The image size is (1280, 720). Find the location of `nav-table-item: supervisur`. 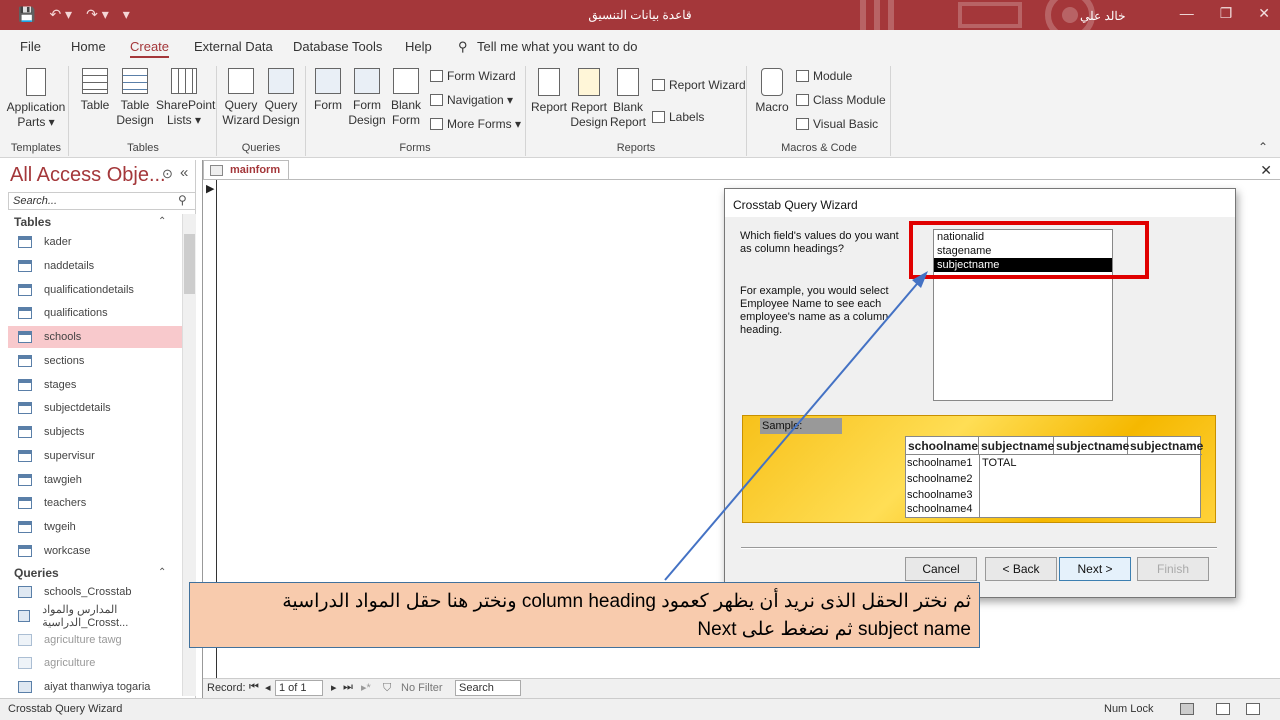

nav-table-item: supervisur is located at coordinates (95, 456).